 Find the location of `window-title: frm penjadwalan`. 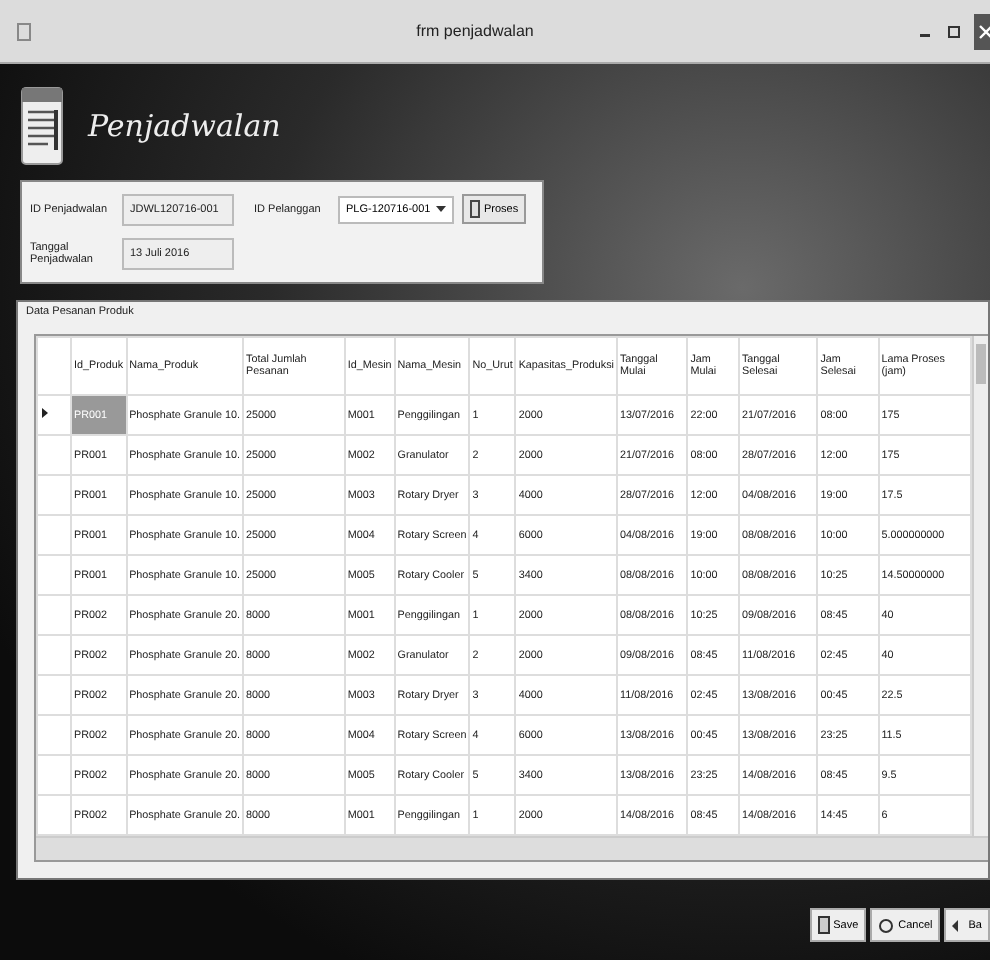

window-title: frm penjadwalan is located at coordinates (475, 31).